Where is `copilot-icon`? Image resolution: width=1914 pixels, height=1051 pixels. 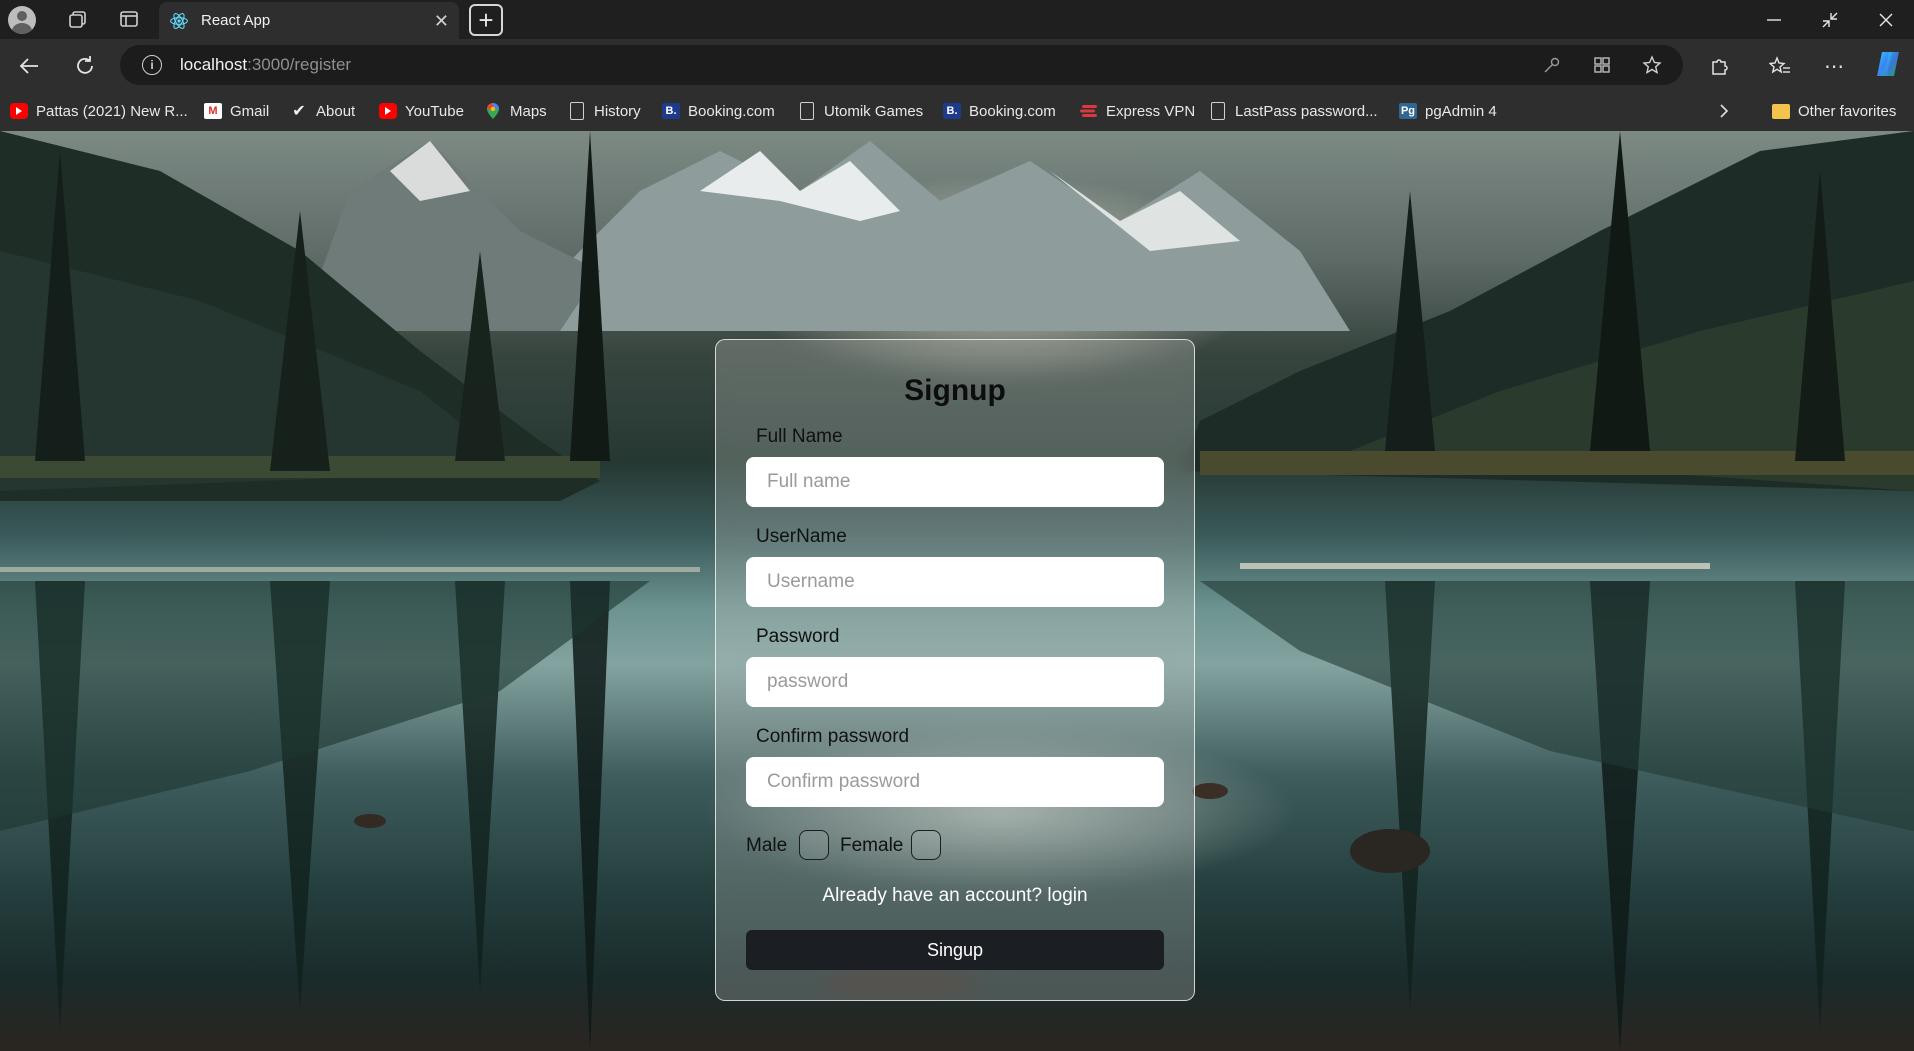 copilot-icon is located at coordinates (1888, 64).